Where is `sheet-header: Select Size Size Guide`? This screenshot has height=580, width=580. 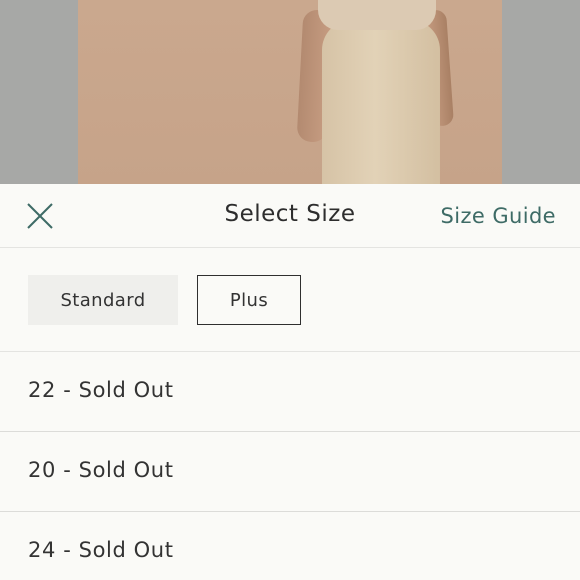 sheet-header: Select Size Size Guide is located at coordinates (290, 216).